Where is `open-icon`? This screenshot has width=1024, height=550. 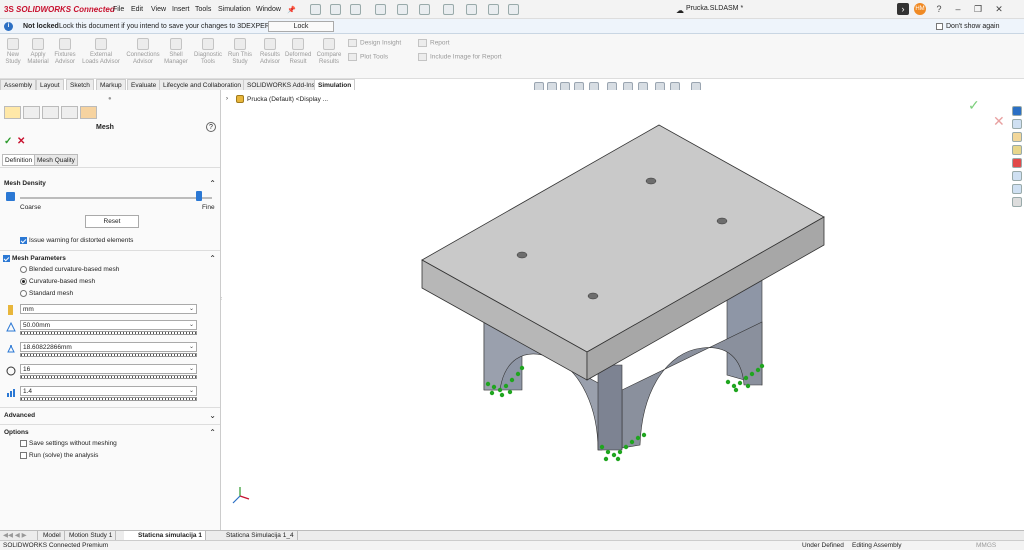
open-icon is located at coordinates (355, 9).